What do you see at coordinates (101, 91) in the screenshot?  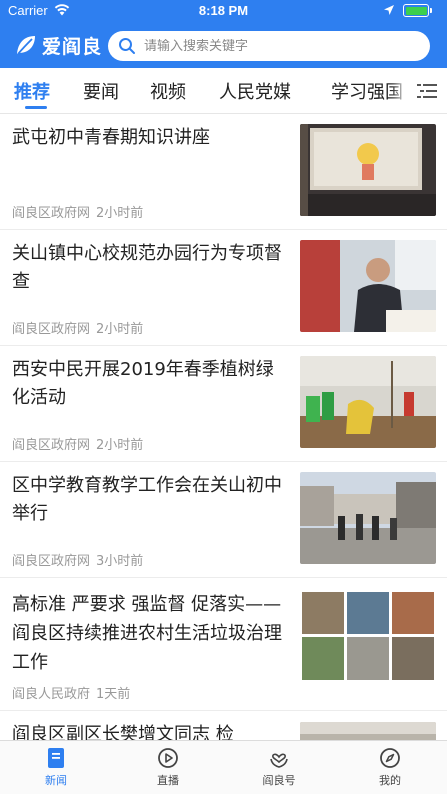 I see `tab-headlines: 要闻` at bounding box center [101, 91].